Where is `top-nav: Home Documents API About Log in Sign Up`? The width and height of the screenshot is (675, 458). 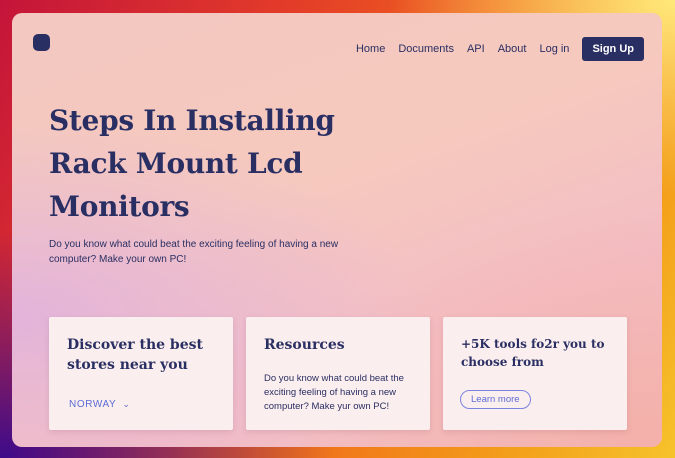 top-nav: Home Documents API About Log in Sign Up is located at coordinates (493, 49).